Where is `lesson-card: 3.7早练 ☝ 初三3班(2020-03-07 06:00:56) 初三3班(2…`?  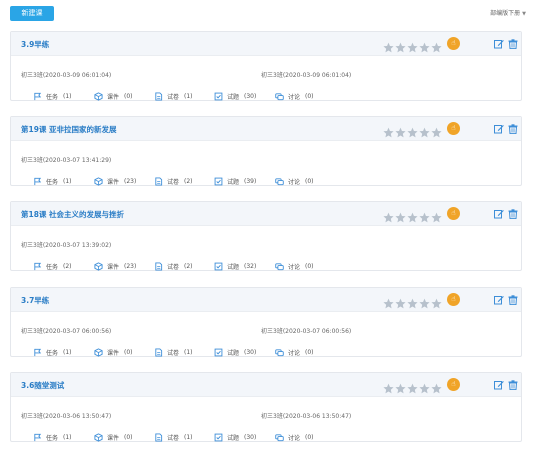 lesson-card: 3.7早练 ☝ 初三3班(2020-03-07 06:00:56) 初三3班(2… is located at coordinates (266, 322).